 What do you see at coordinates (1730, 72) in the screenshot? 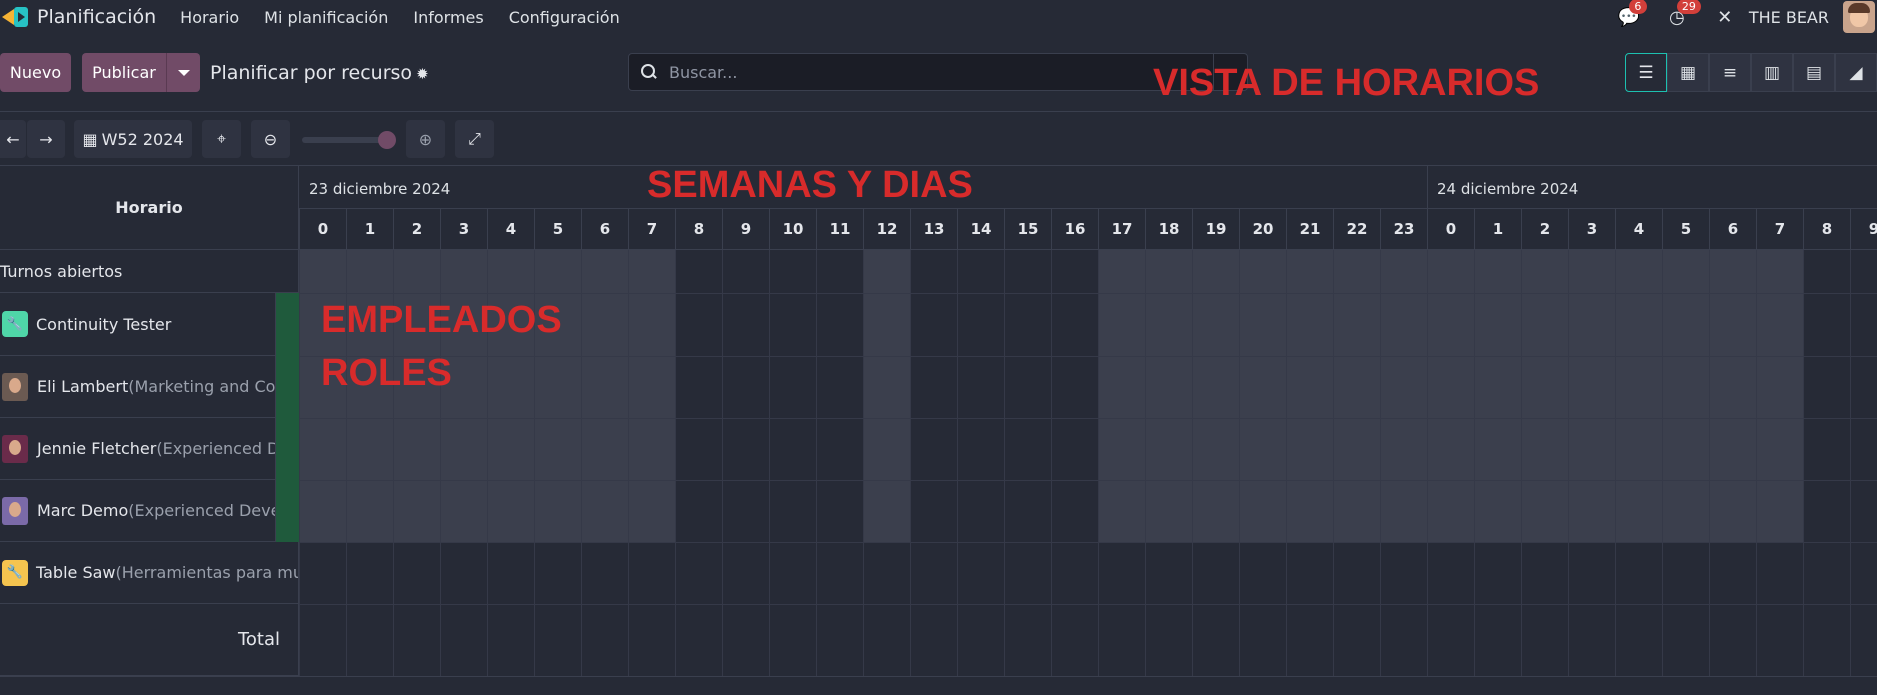
I see `list-view-button: ≡` at bounding box center [1730, 72].